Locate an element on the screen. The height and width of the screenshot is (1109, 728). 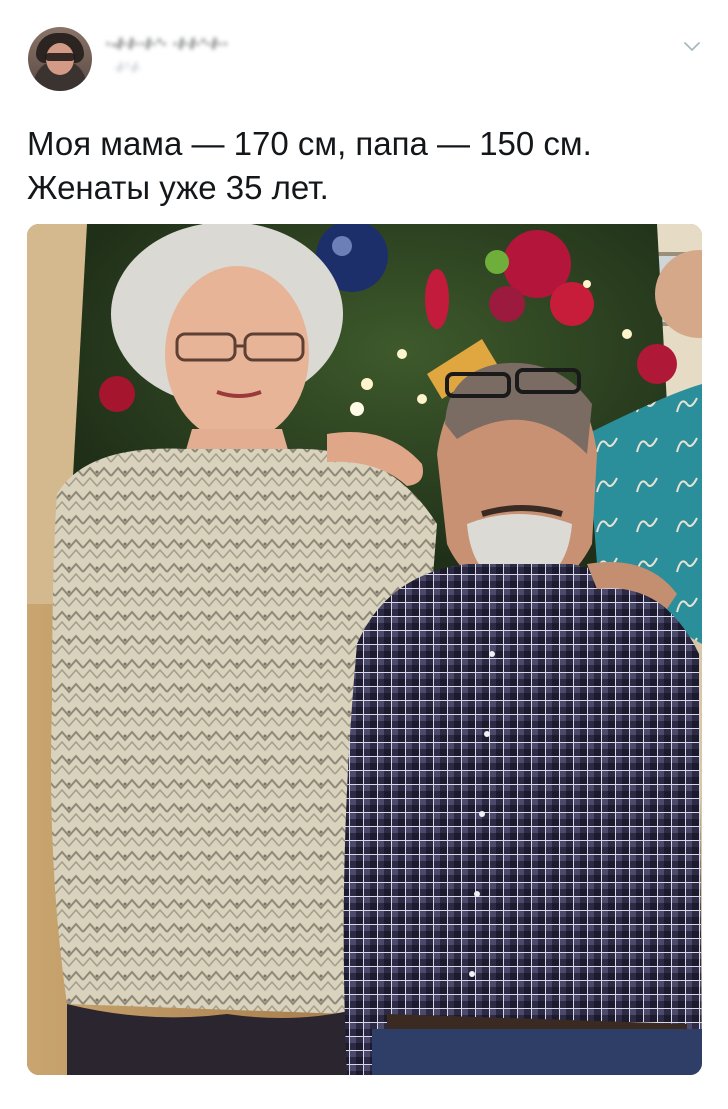
chevron-down-icon-svg is located at coordinates (692, 46).